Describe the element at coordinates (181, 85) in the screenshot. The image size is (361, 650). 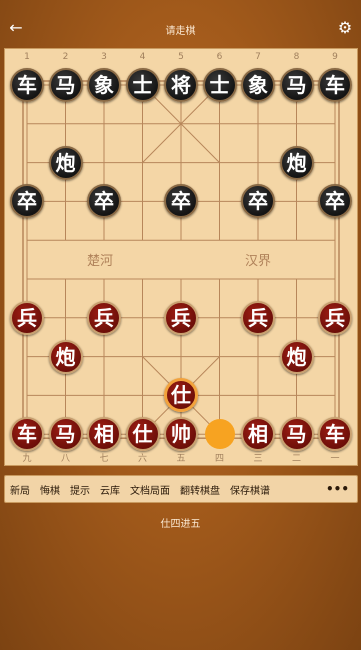
I see `black-piece: 将` at that location.